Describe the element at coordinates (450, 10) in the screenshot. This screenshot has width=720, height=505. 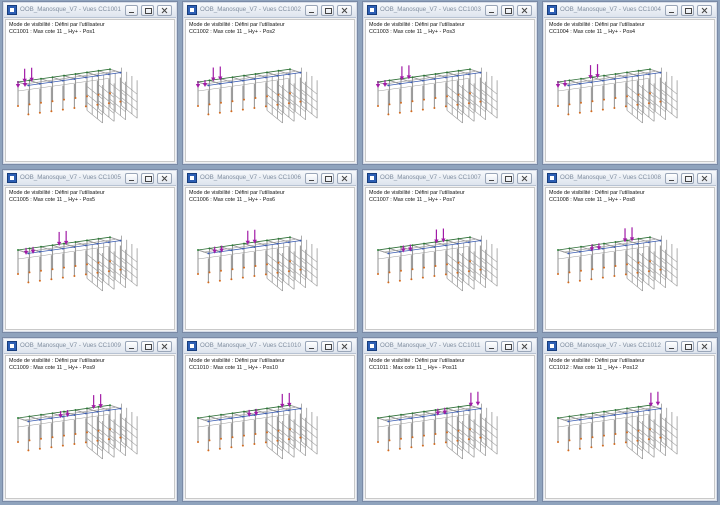
I see `title-bar: OOB_Manosque_V7 - Vues CC1003` at that location.